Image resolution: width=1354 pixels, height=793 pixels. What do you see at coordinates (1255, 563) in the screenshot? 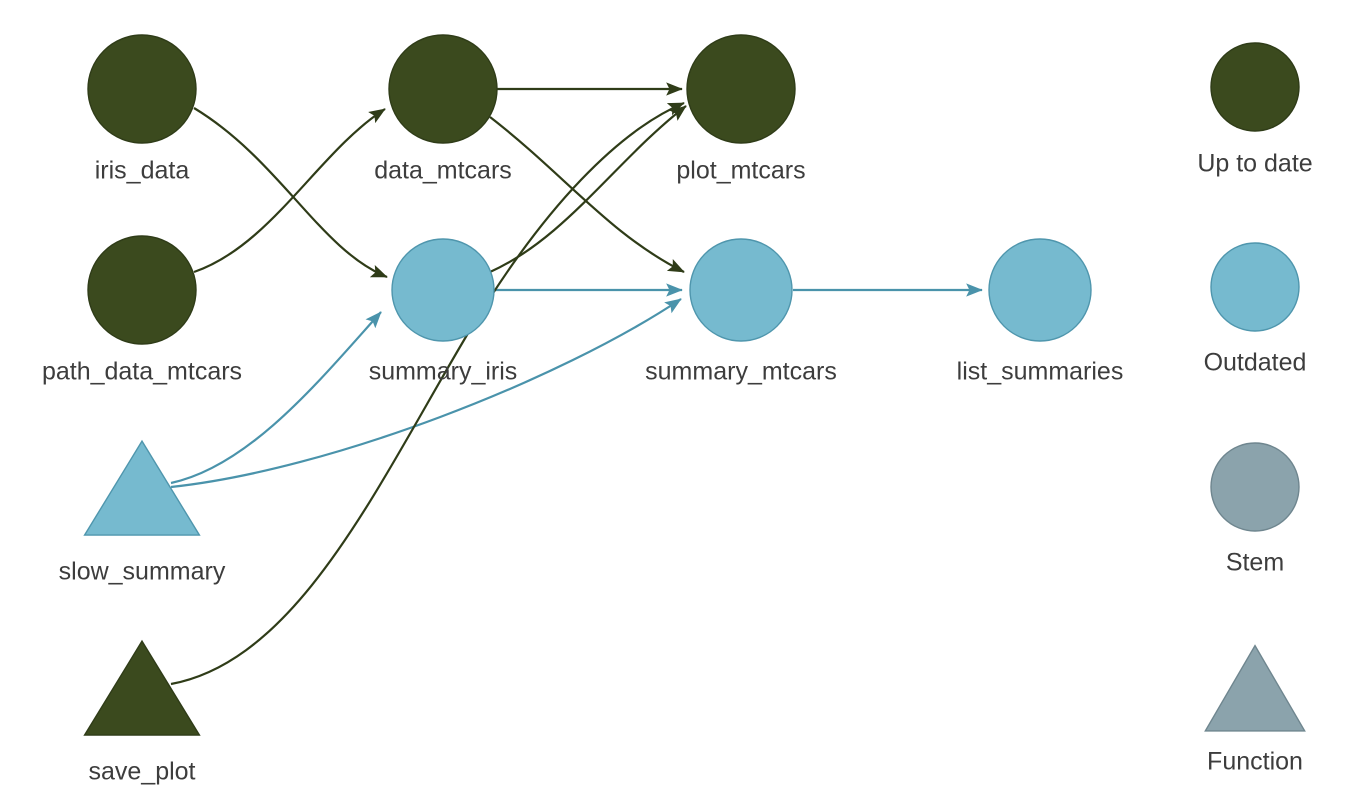
I see `legend-label: Stem` at bounding box center [1255, 563].